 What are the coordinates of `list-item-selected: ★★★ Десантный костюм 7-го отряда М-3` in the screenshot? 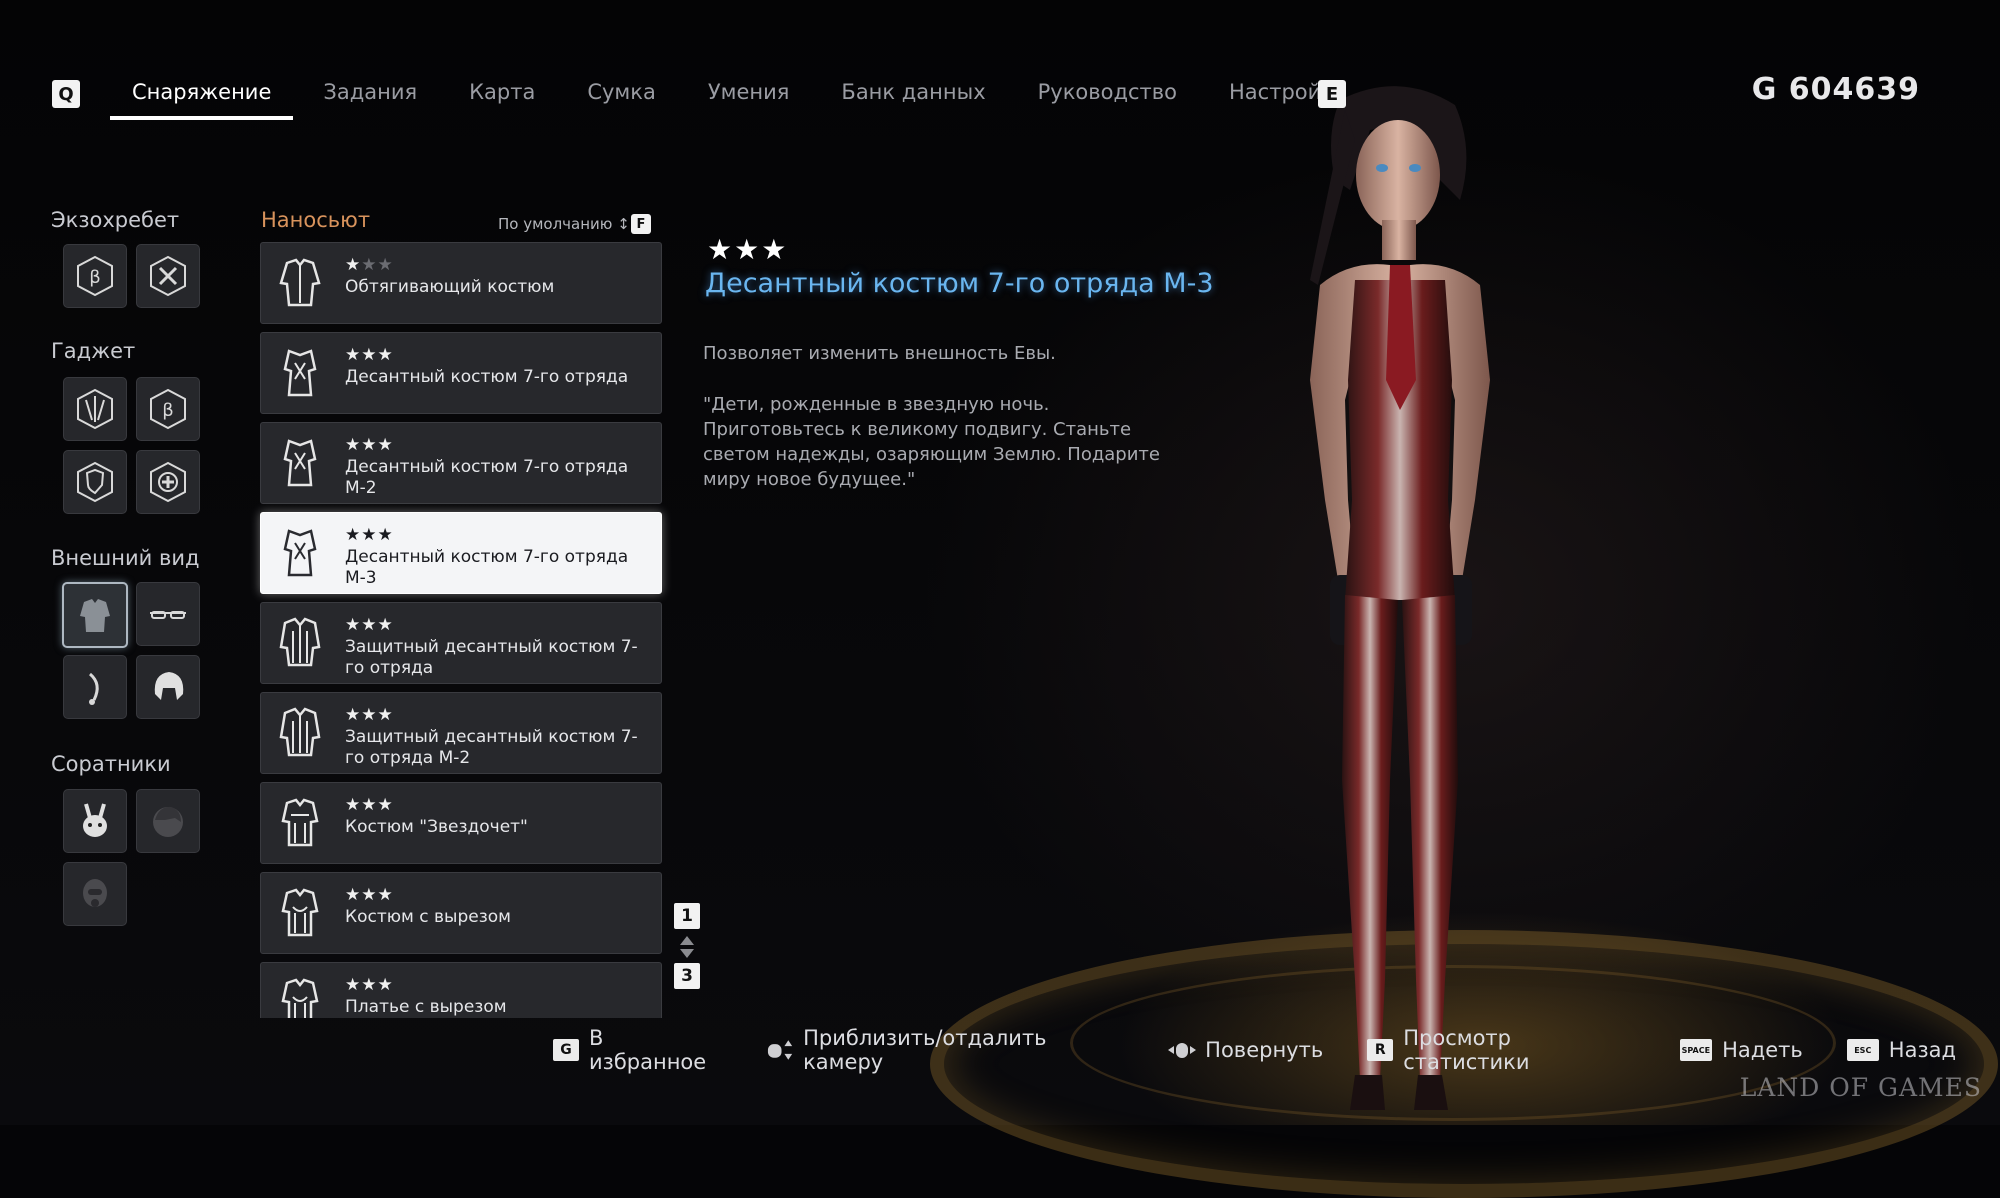 It's located at (461, 553).